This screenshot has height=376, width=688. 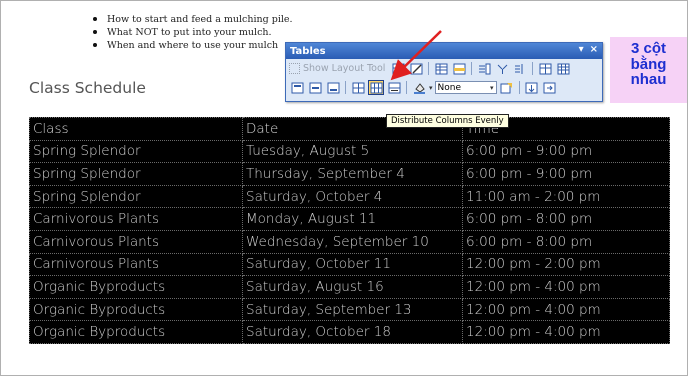 What do you see at coordinates (297, 87) in the screenshot?
I see `align-top-icon` at bounding box center [297, 87].